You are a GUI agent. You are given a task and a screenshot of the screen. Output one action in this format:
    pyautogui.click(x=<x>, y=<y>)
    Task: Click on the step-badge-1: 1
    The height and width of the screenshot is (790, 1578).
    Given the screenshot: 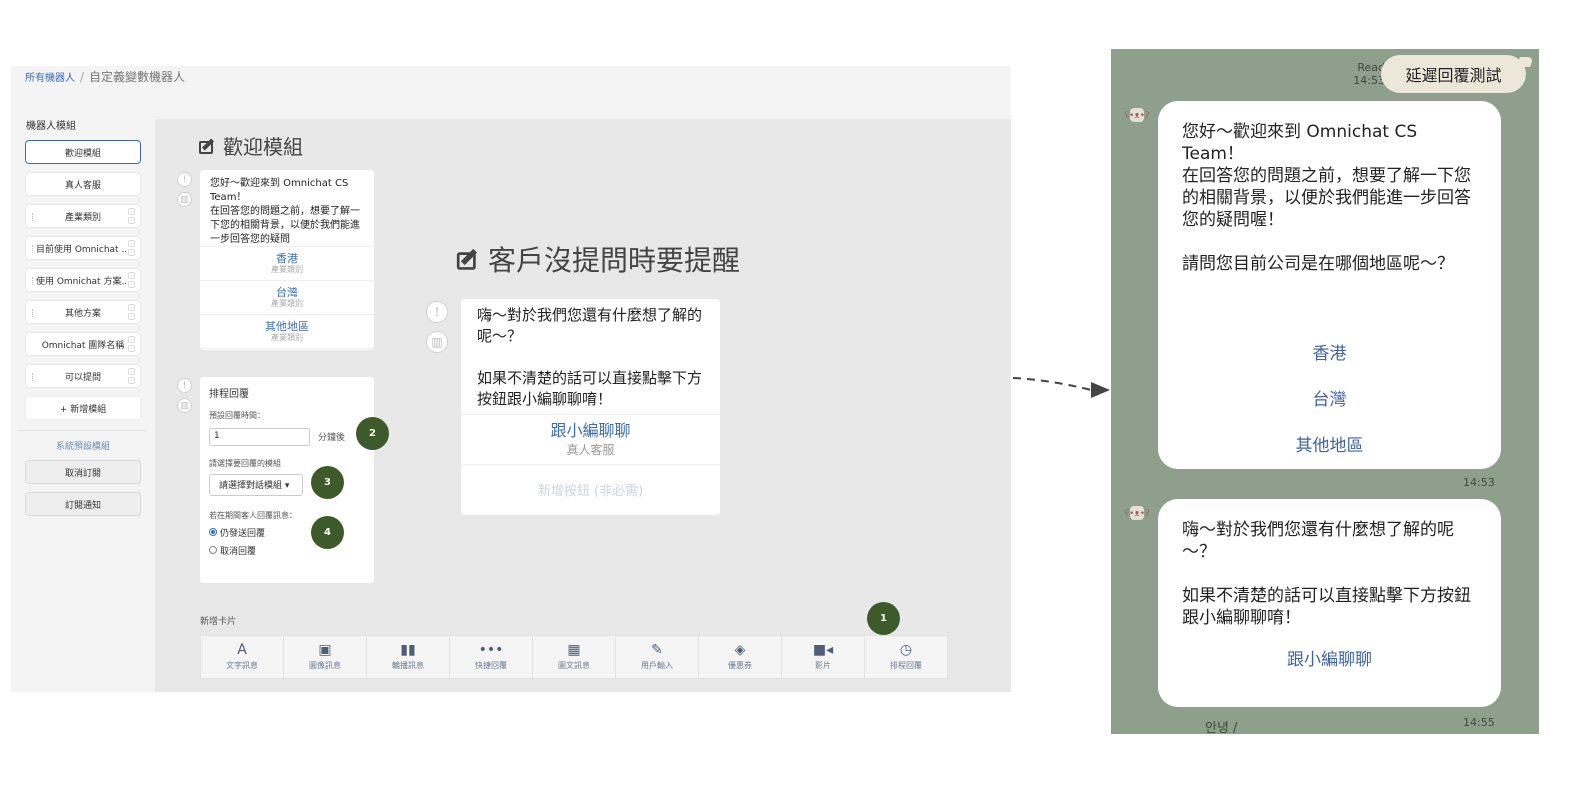 What is the action you would take?
    pyautogui.click(x=883, y=618)
    